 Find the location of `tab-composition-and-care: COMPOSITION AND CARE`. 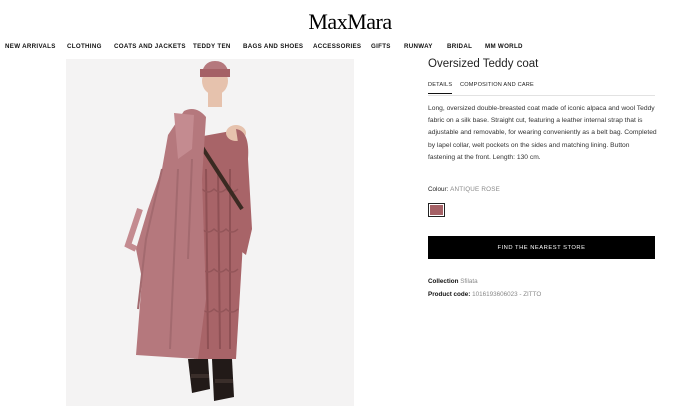

tab-composition-and-care: COMPOSITION AND CARE is located at coordinates (497, 87).